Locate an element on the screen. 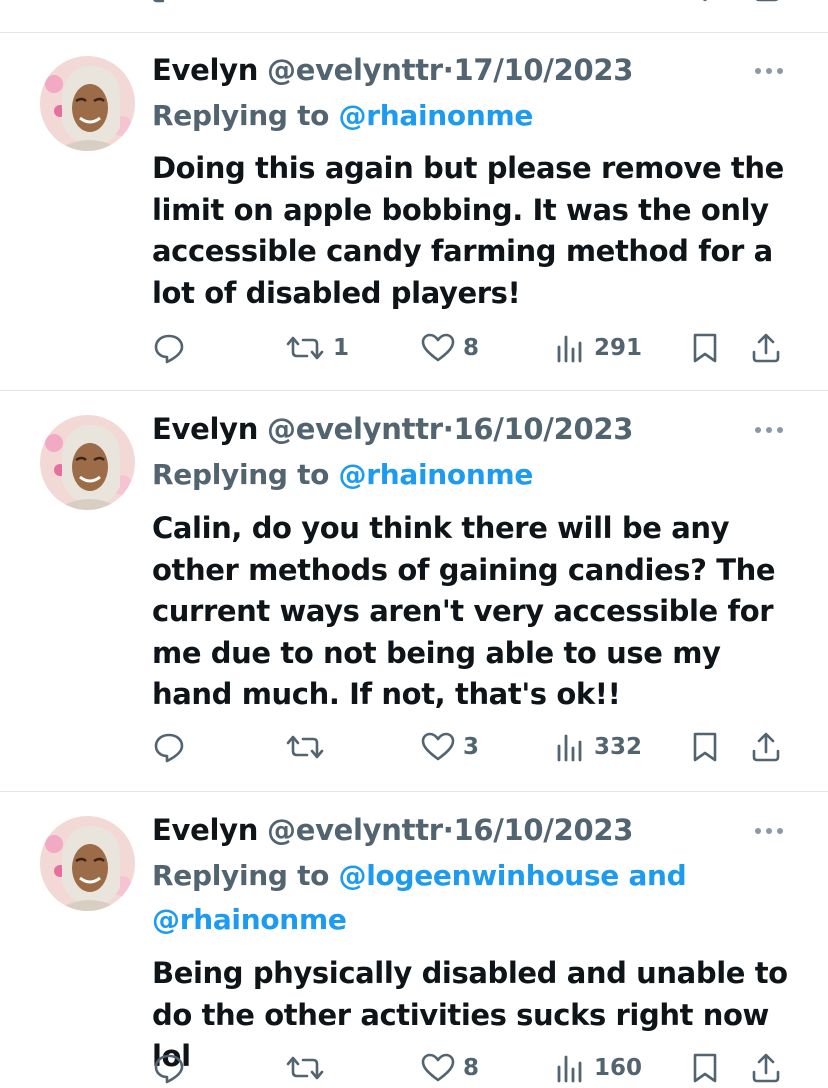 Image resolution: width=828 pixels, height=1088 pixels. views-button: 332 is located at coordinates (599, 747).